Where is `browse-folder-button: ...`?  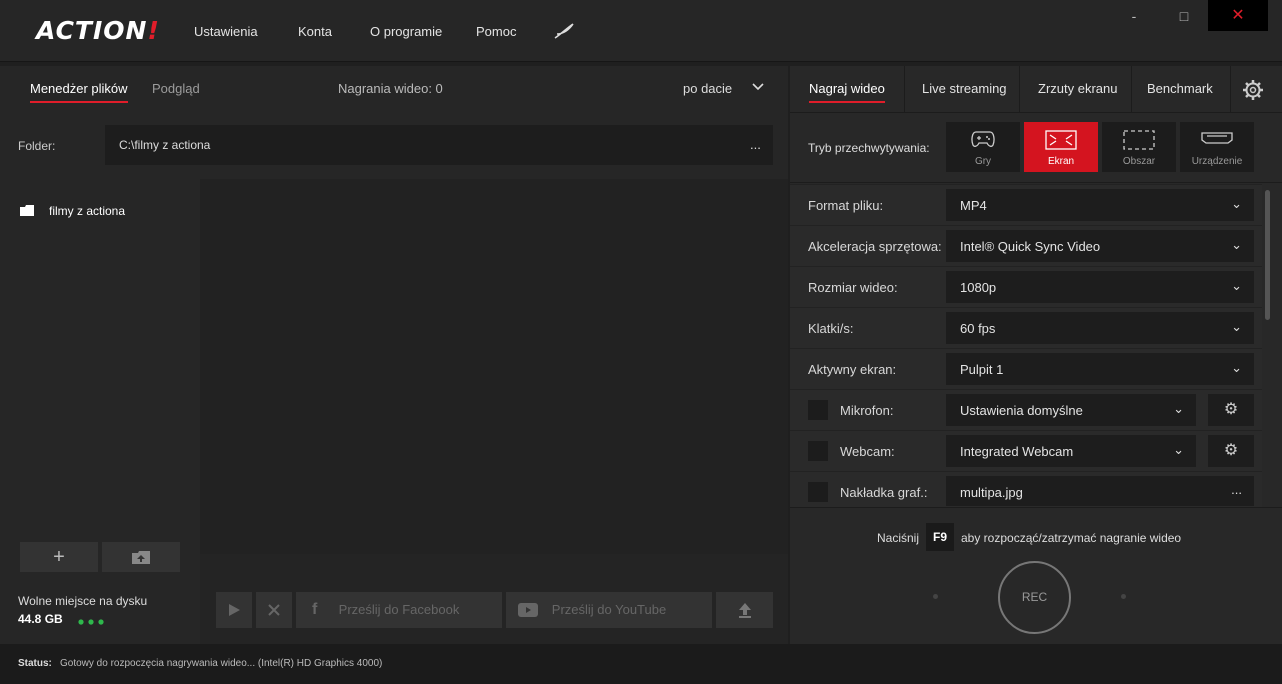
browse-folder-button: ... is located at coordinates (755, 144).